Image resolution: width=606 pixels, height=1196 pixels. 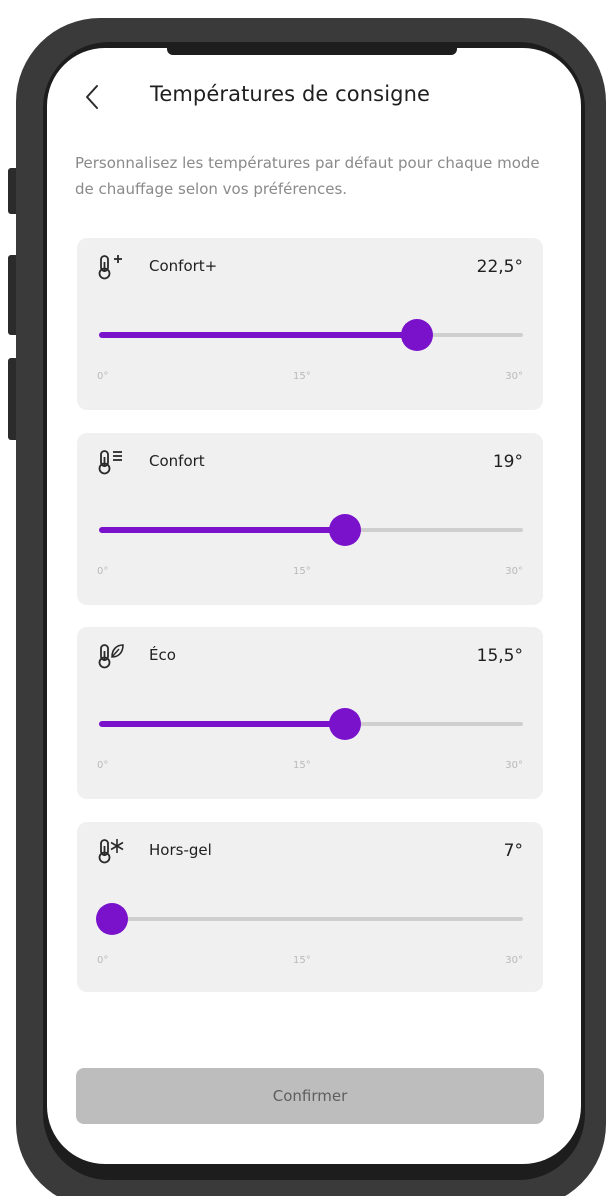 I want to click on thermometer-snowflake-icon, so click(x=111, y=851).